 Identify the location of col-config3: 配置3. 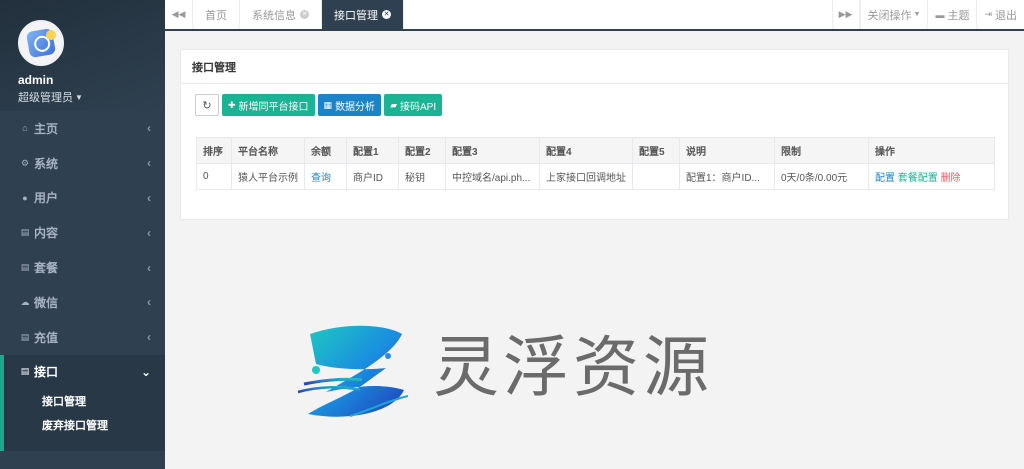
(492, 150).